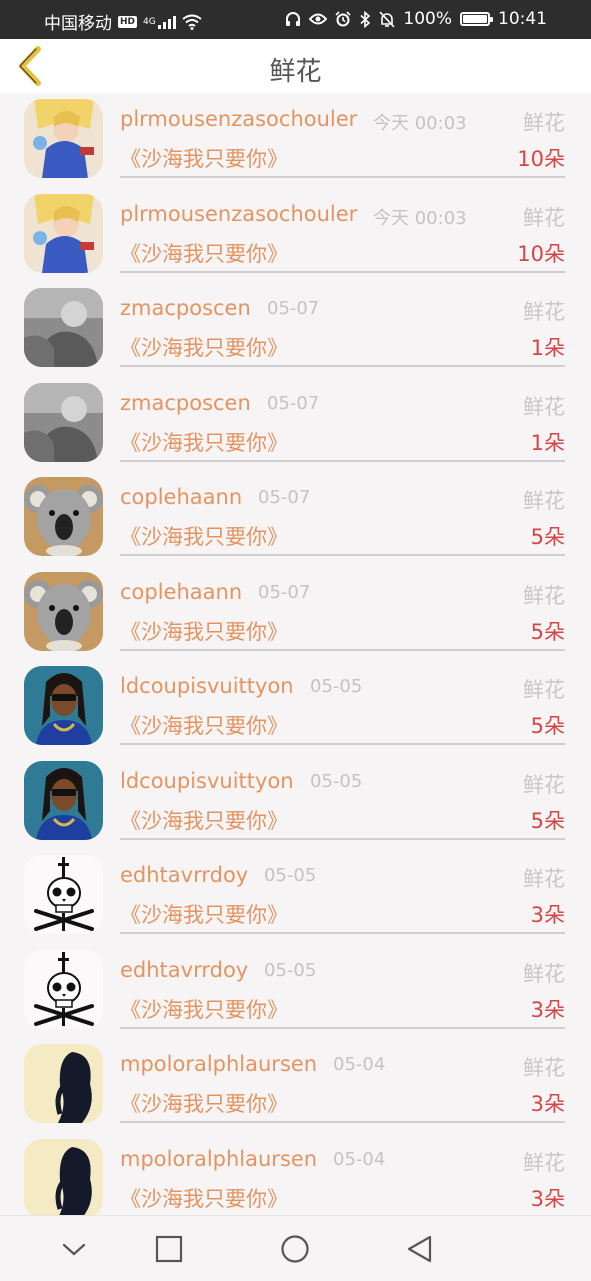  I want to click on chevron-down-icon, so click(74, 1249).